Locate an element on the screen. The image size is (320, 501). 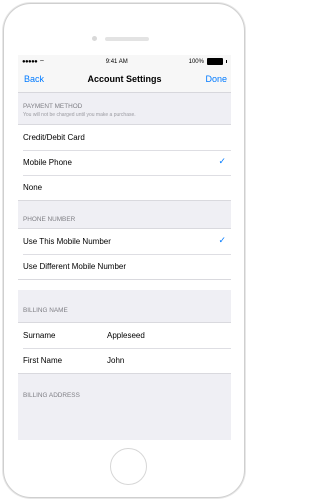
navigation-bar: Back Account Settings Done is located at coordinates (124, 80).